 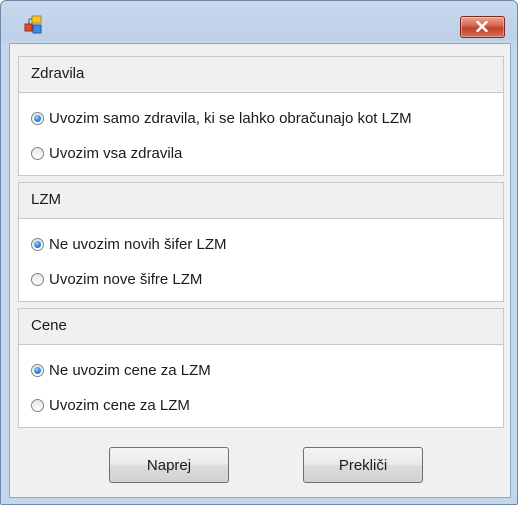 I want to click on radio-label: Uvozim vsa zdravila, so click(x=116, y=153).